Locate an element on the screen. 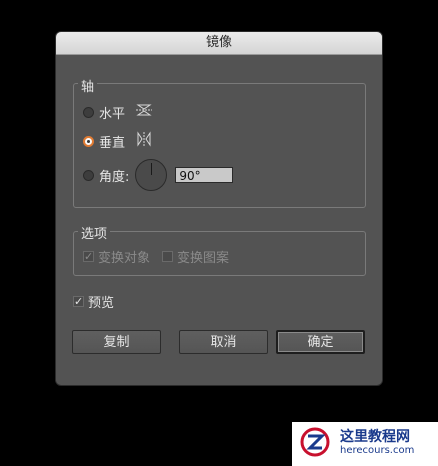 This screenshot has width=438, height=466. cancel-button: 取消 is located at coordinates (223, 342).